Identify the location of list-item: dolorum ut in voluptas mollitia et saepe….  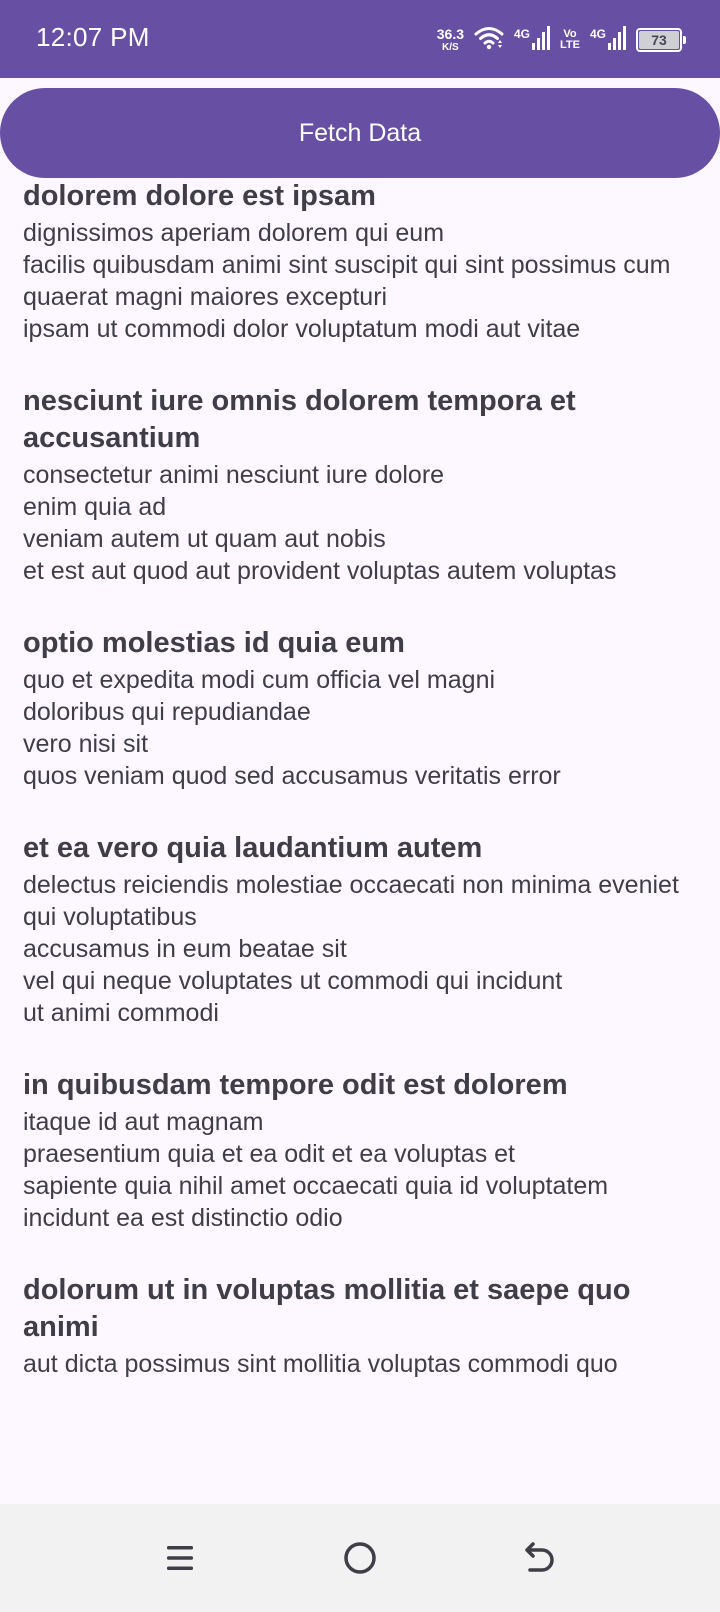
(360, 1326).